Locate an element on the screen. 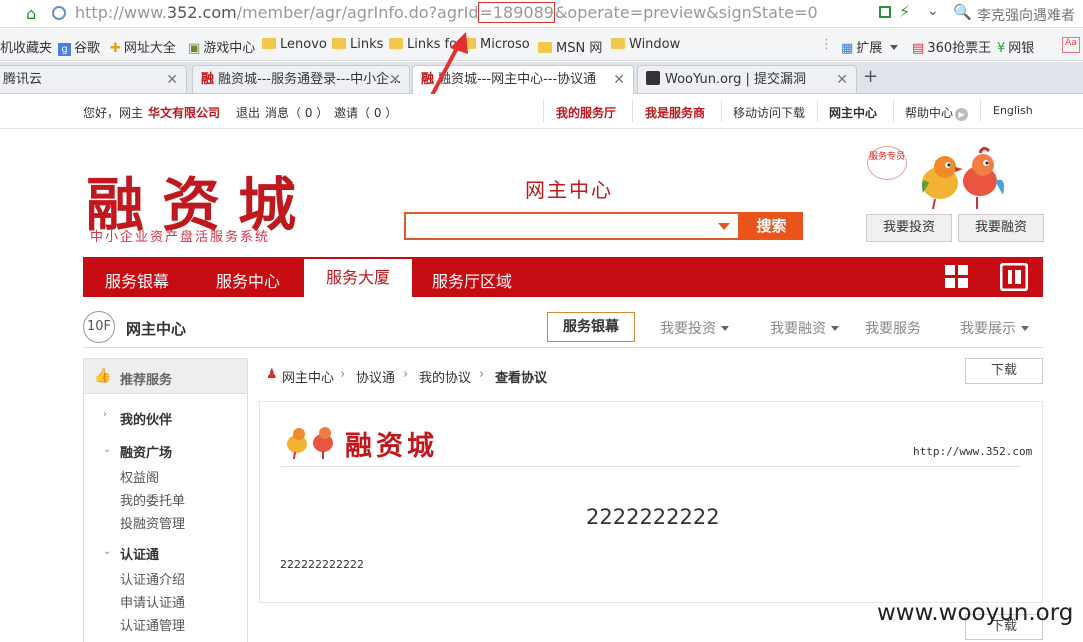 The width and height of the screenshot is (1083, 642). bookmark-games: ▣ 游戏中心 is located at coordinates (221, 46).